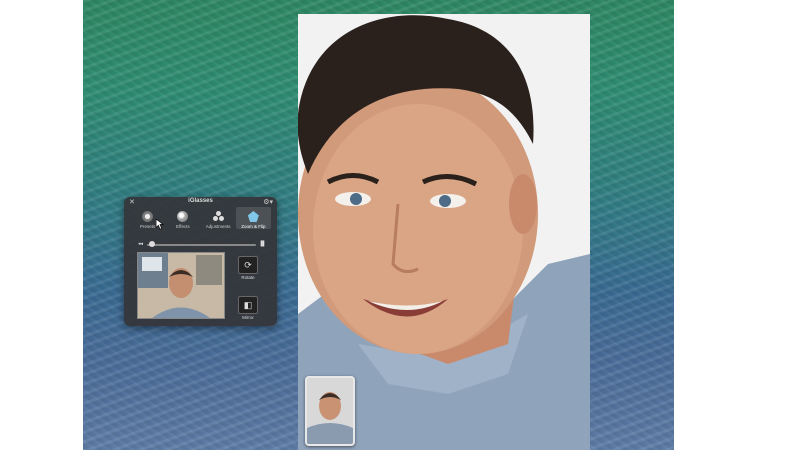 The width and height of the screenshot is (800, 450). I want to click on zoom-out-icon: ◂◂, so click(140, 244).